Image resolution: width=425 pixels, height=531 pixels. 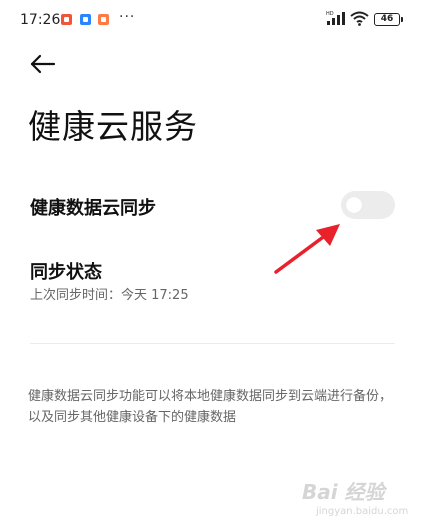 I want to click on sync-status-label: 同步状态, so click(x=66, y=272).